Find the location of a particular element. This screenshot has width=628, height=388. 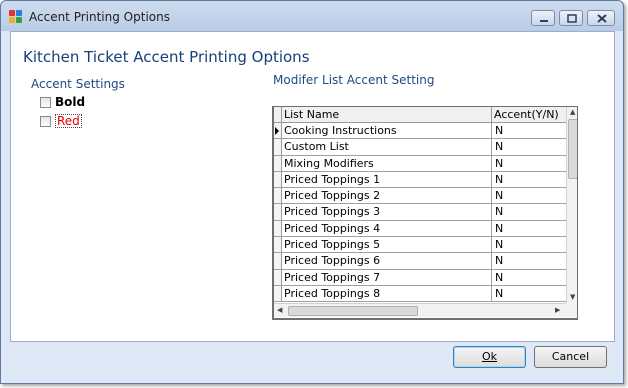

list-name-cell: Priced Toppings 6 is located at coordinates (332, 260).